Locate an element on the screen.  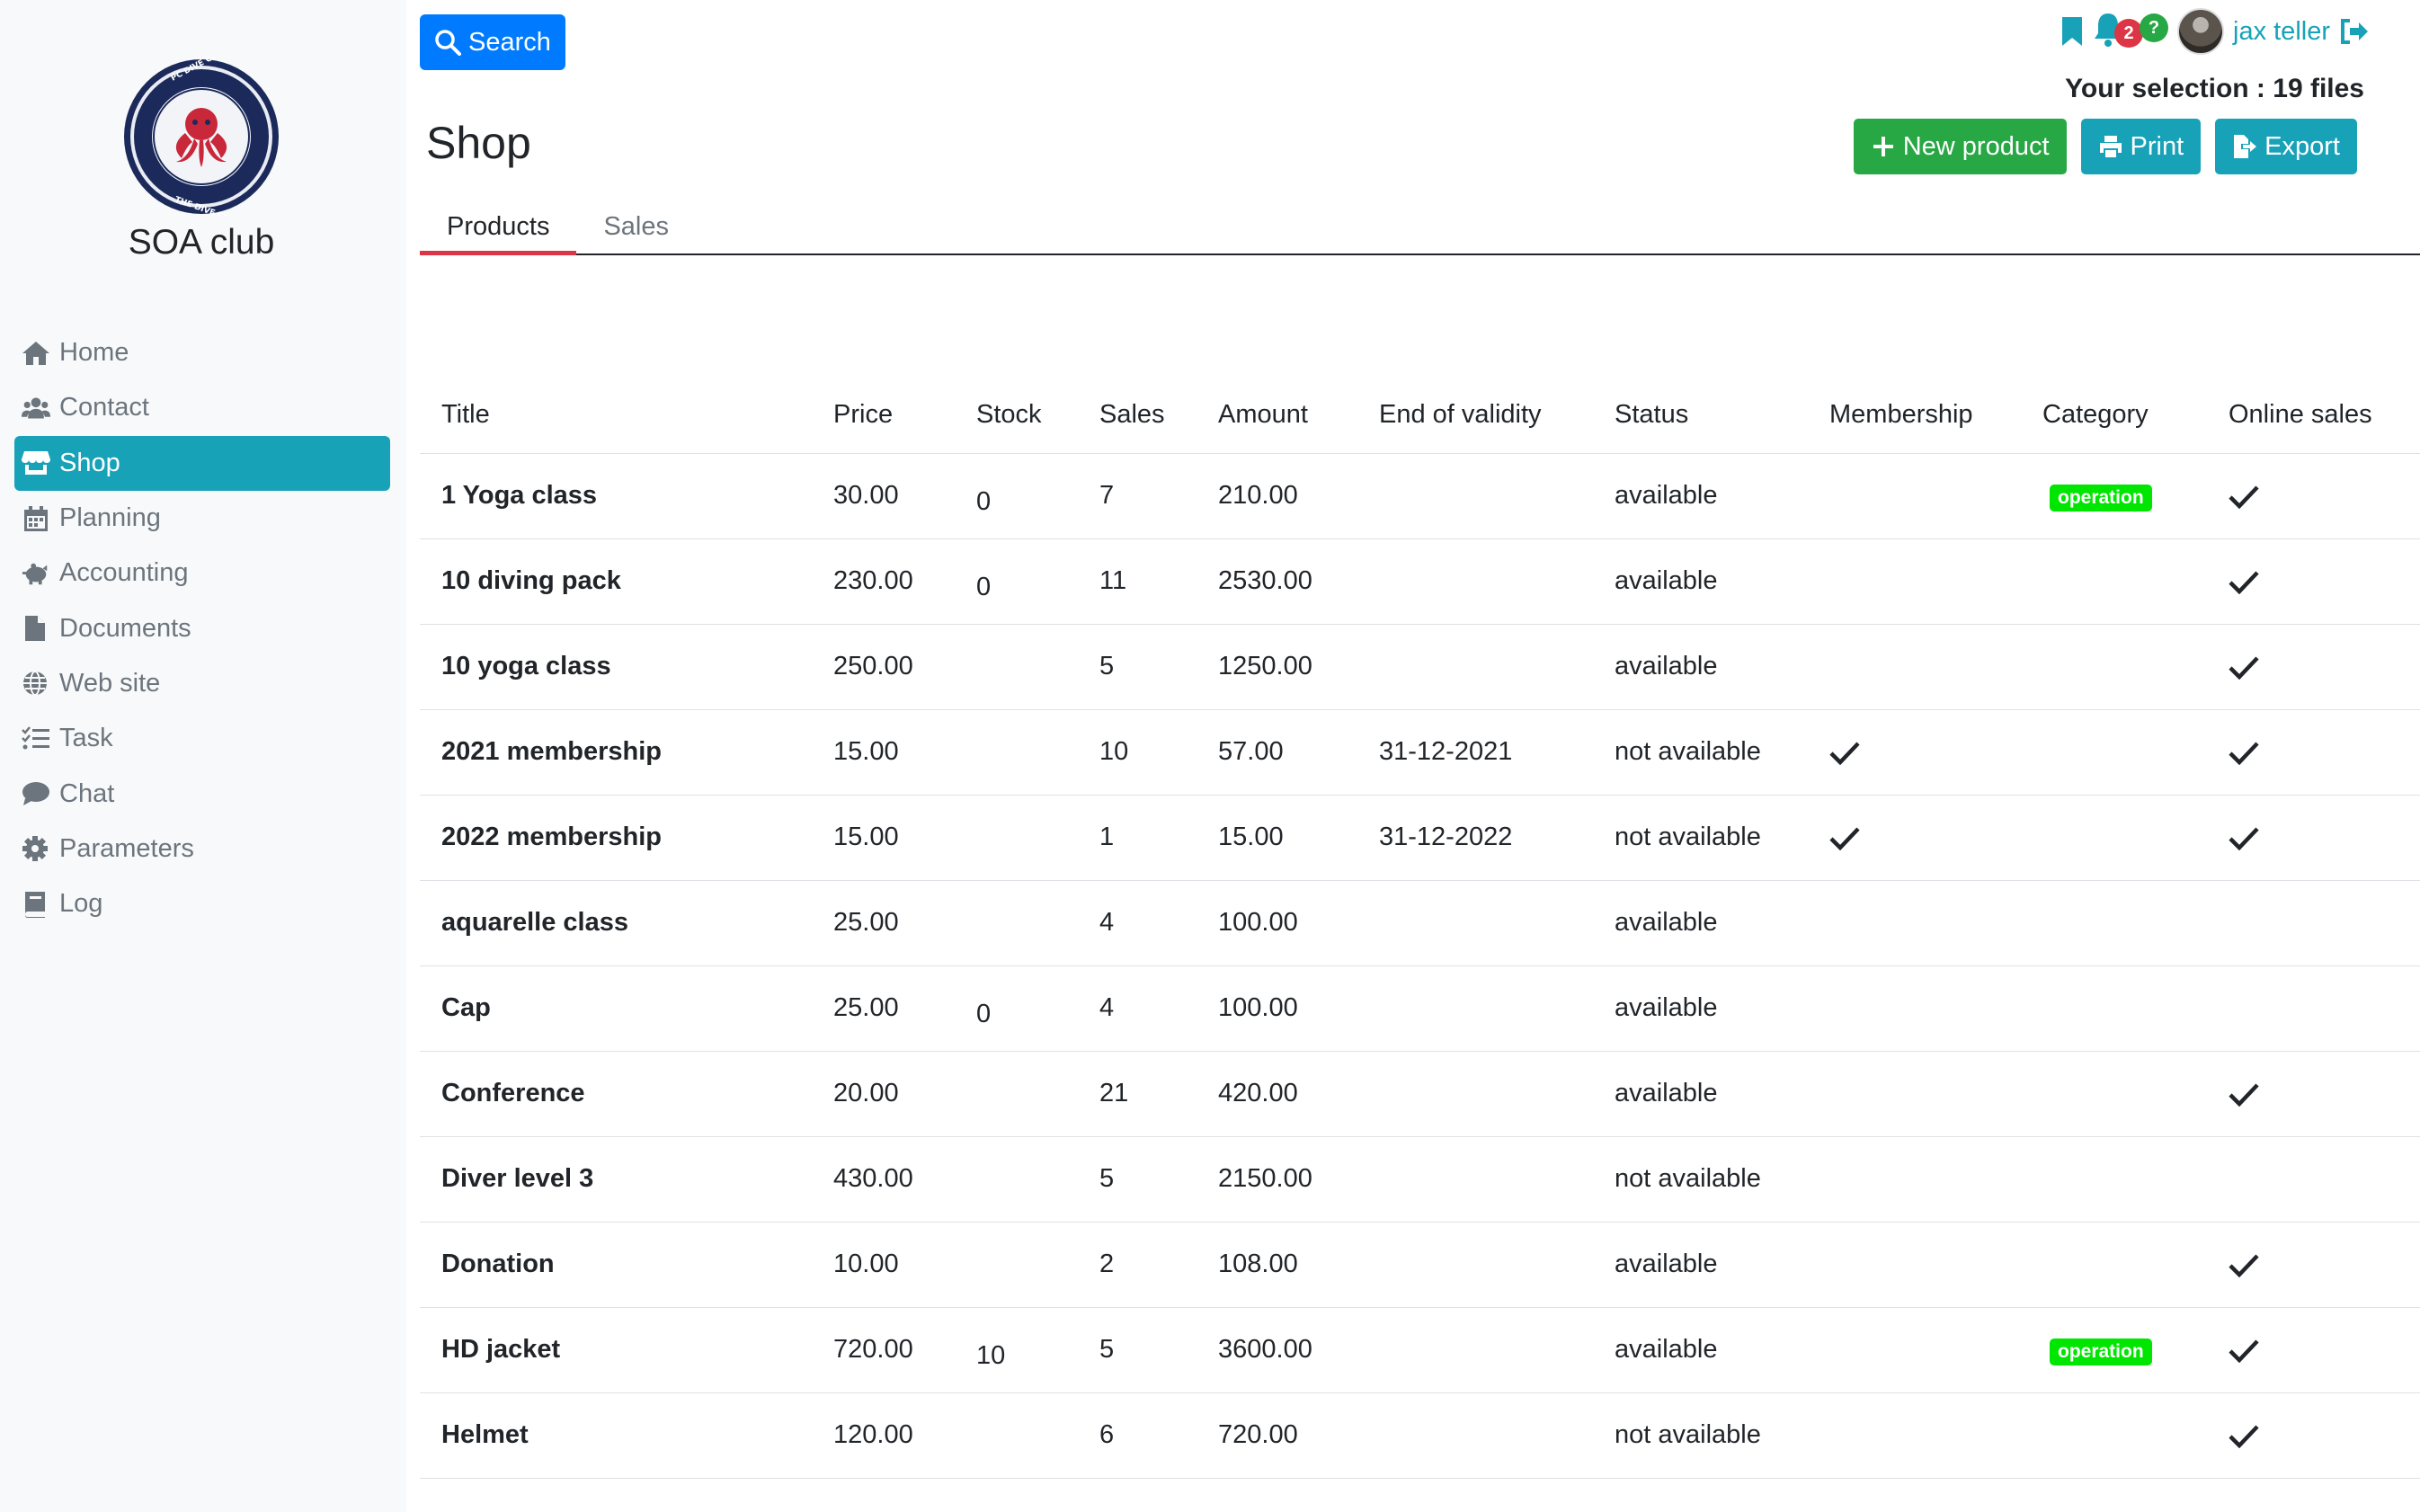
sidebar-item-chat: Chat is located at coordinates (202, 793).